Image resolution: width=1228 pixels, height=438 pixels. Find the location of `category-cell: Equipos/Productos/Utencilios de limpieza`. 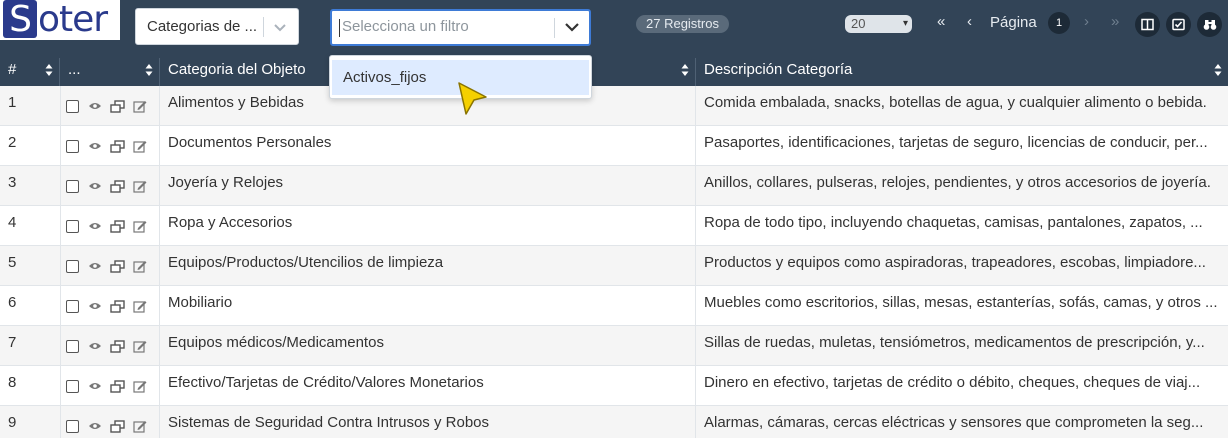

category-cell: Equipos/Productos/Utencilios de limpieza is located at coordinates (306, 262).